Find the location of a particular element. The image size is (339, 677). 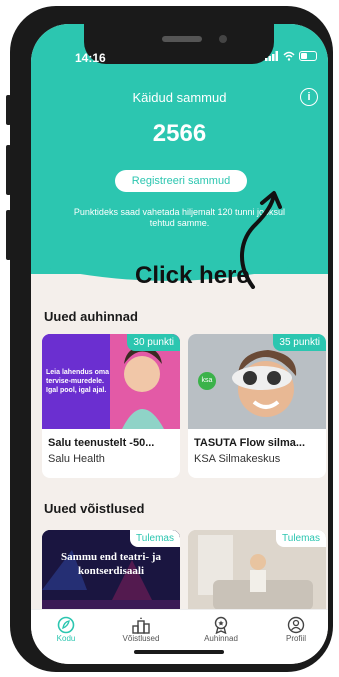

wifi-icon is located at coordinates (289, 56).